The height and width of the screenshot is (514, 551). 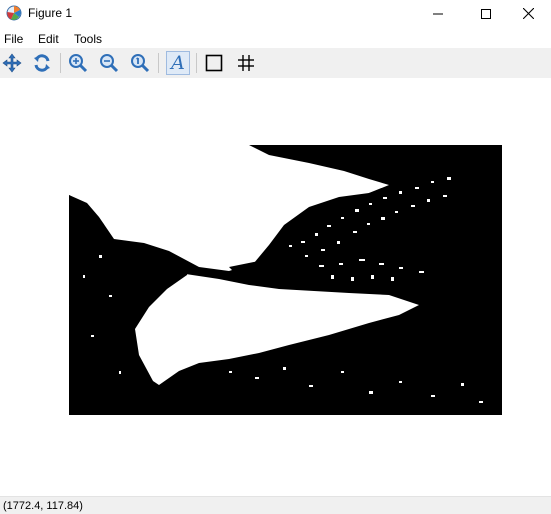 I want to click on zoom-fit-icon, so click(x=140, y=63).